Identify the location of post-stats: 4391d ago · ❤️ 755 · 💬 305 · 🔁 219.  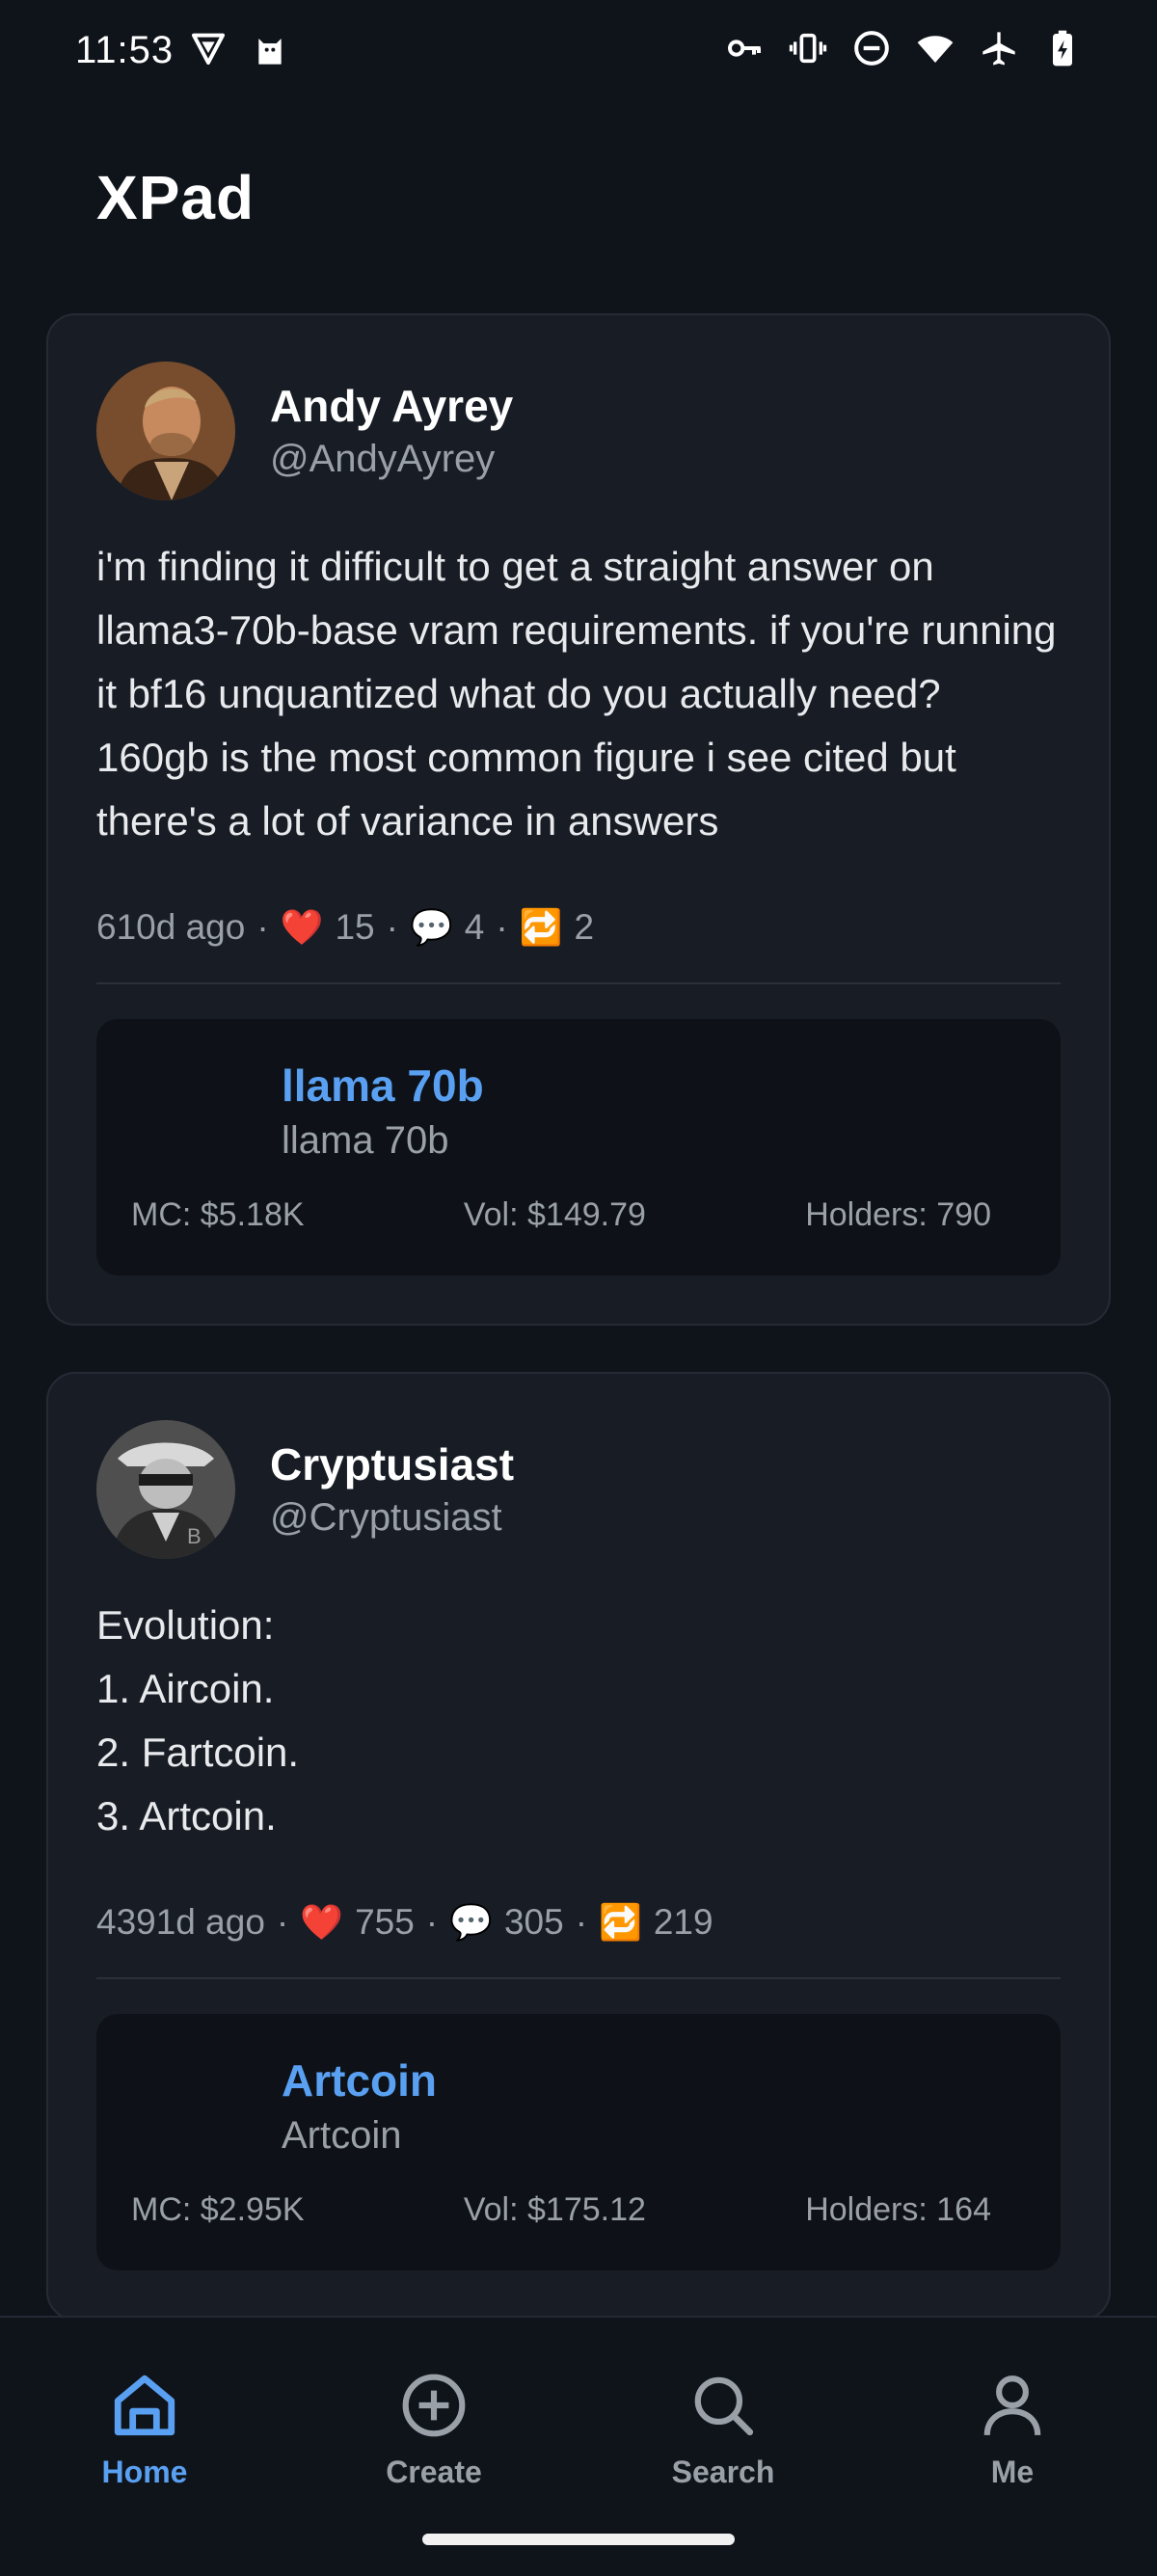
(578, 1941).